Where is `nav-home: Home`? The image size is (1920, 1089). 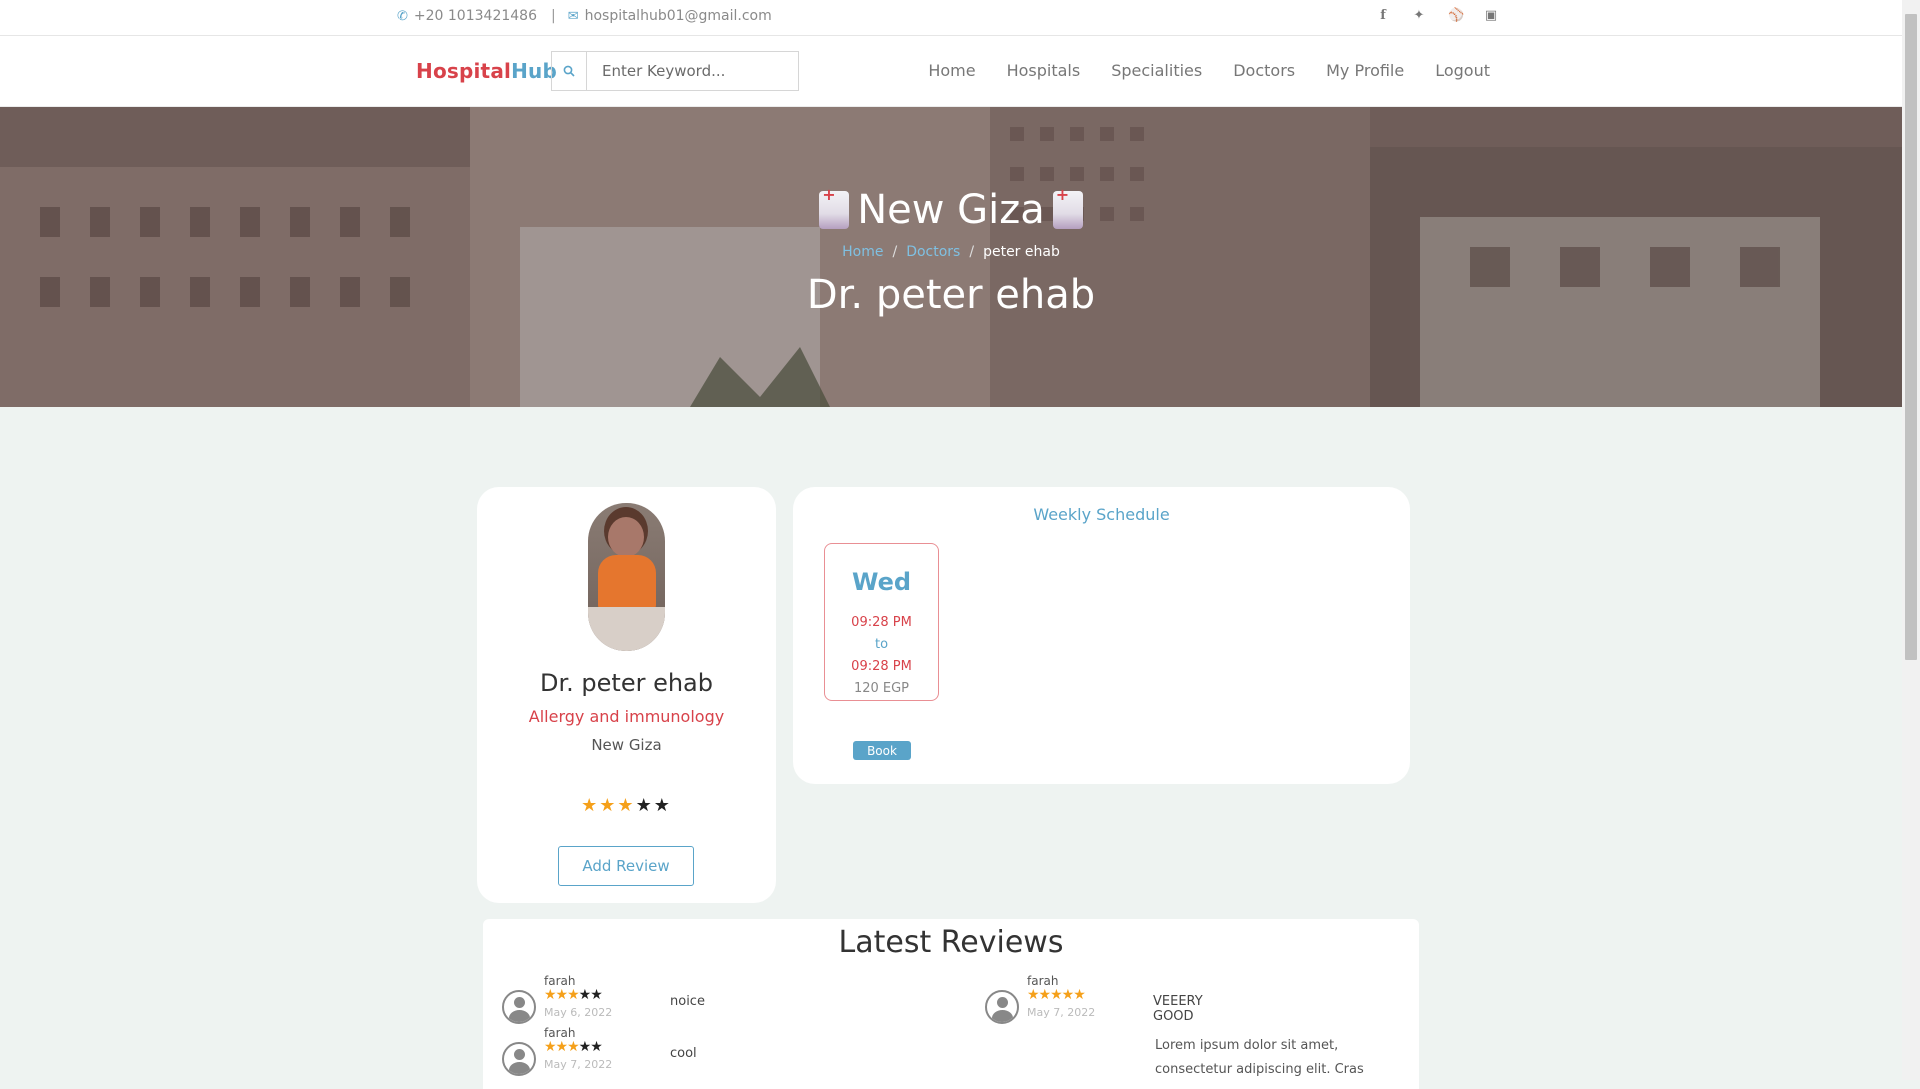 nav-home: Home is located at coordinates (951, 70).